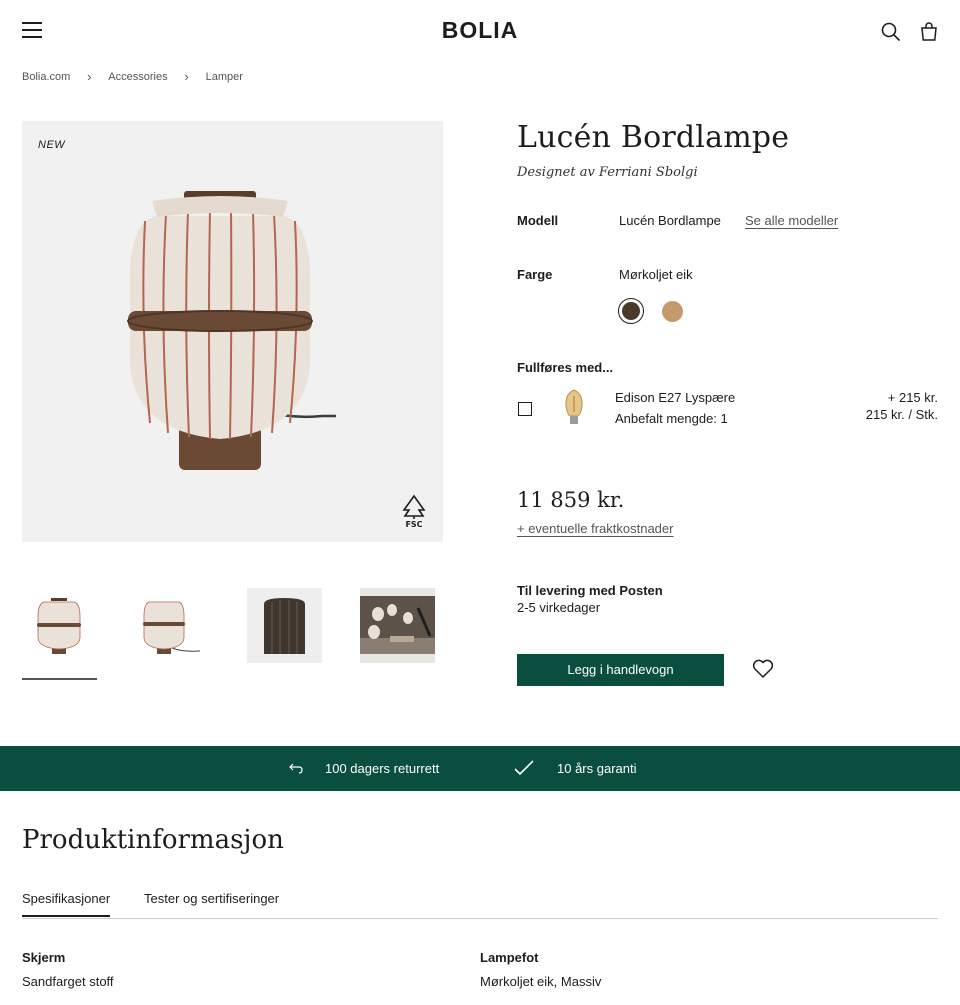  Describe the element at coordinates (574, 406) in the screenshot. I see `light-bulb-icon` at that location.